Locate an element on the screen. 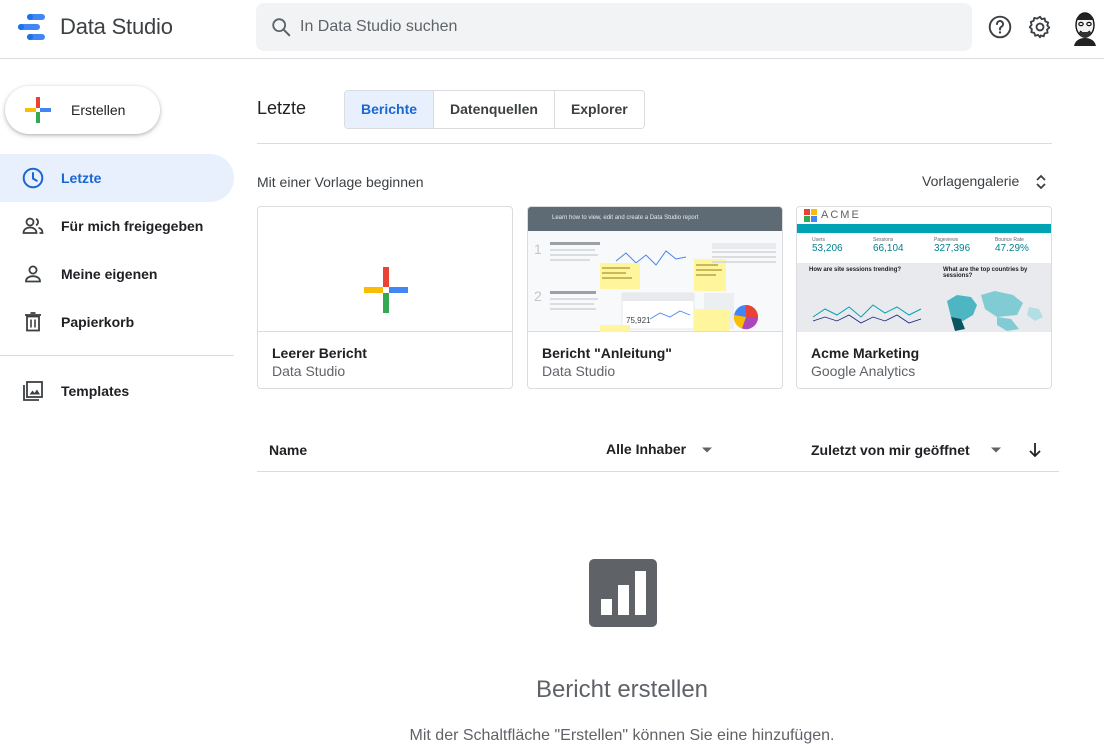  kpi-value: 327,396 is located at coordinates (952, 248).